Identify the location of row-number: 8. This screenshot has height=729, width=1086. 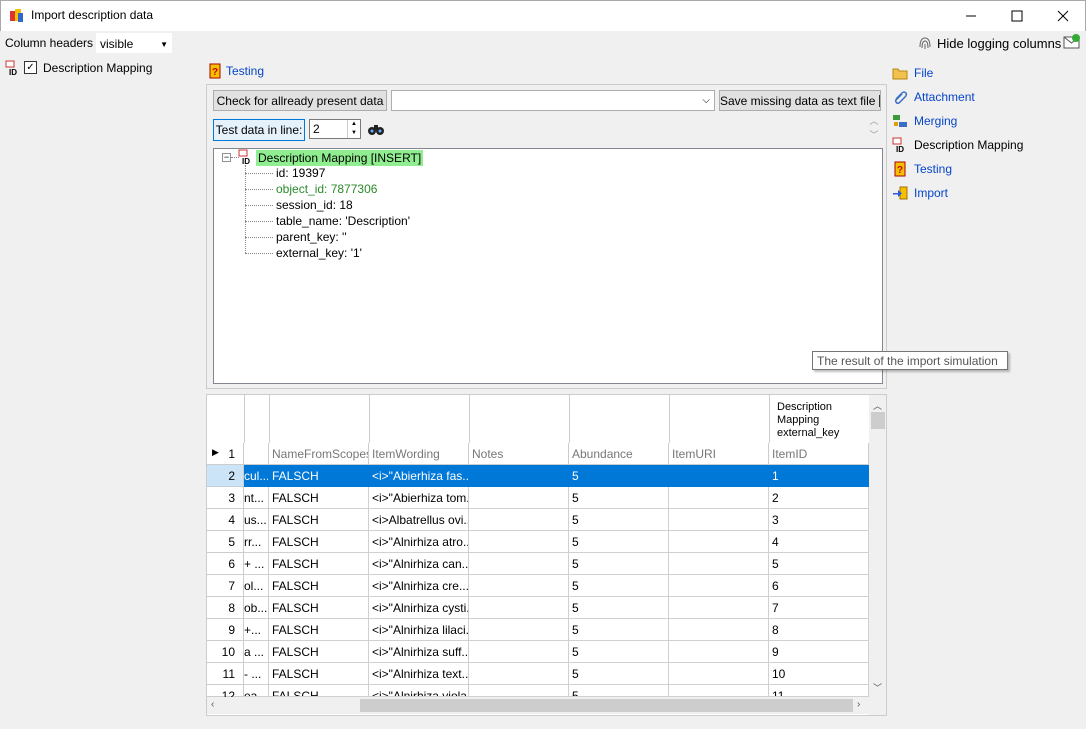
(225, 608).